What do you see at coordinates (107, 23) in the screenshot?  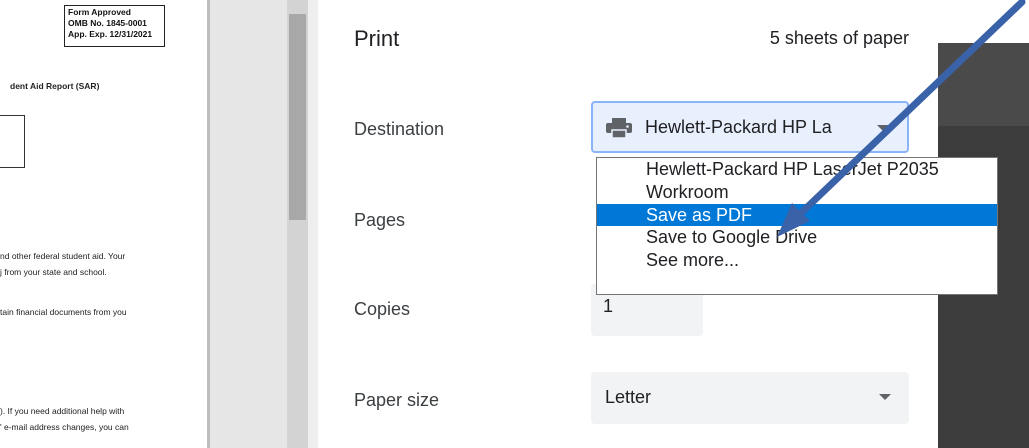 I see `form-approval-line: OMB No. 1845-0001` at bounding box center [107, 23].